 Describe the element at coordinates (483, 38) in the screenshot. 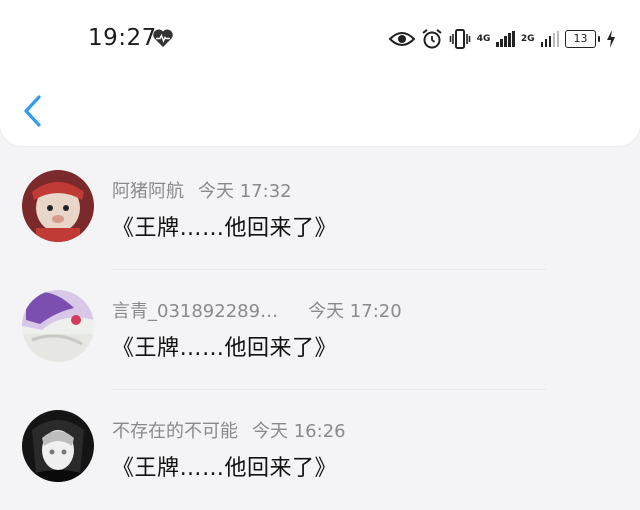

I see `network-type-1: 4G` at that location.